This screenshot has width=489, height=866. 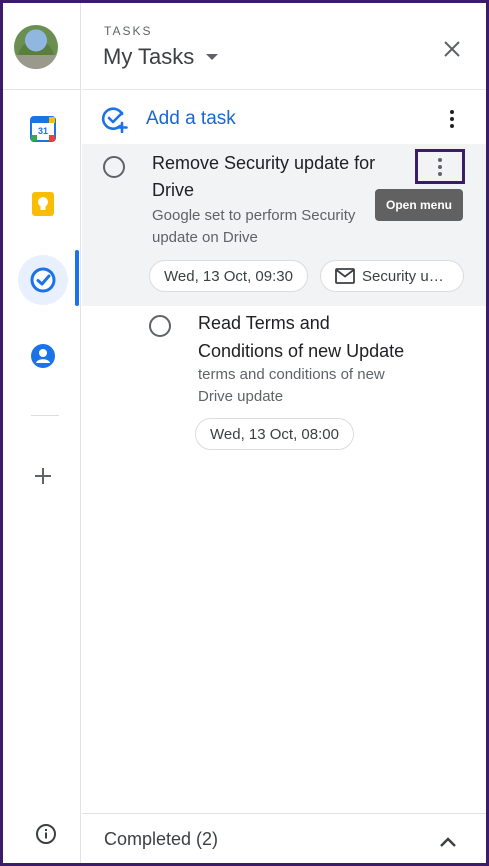 I want to click on task-open-menu-button, so click(x=440, y=166).